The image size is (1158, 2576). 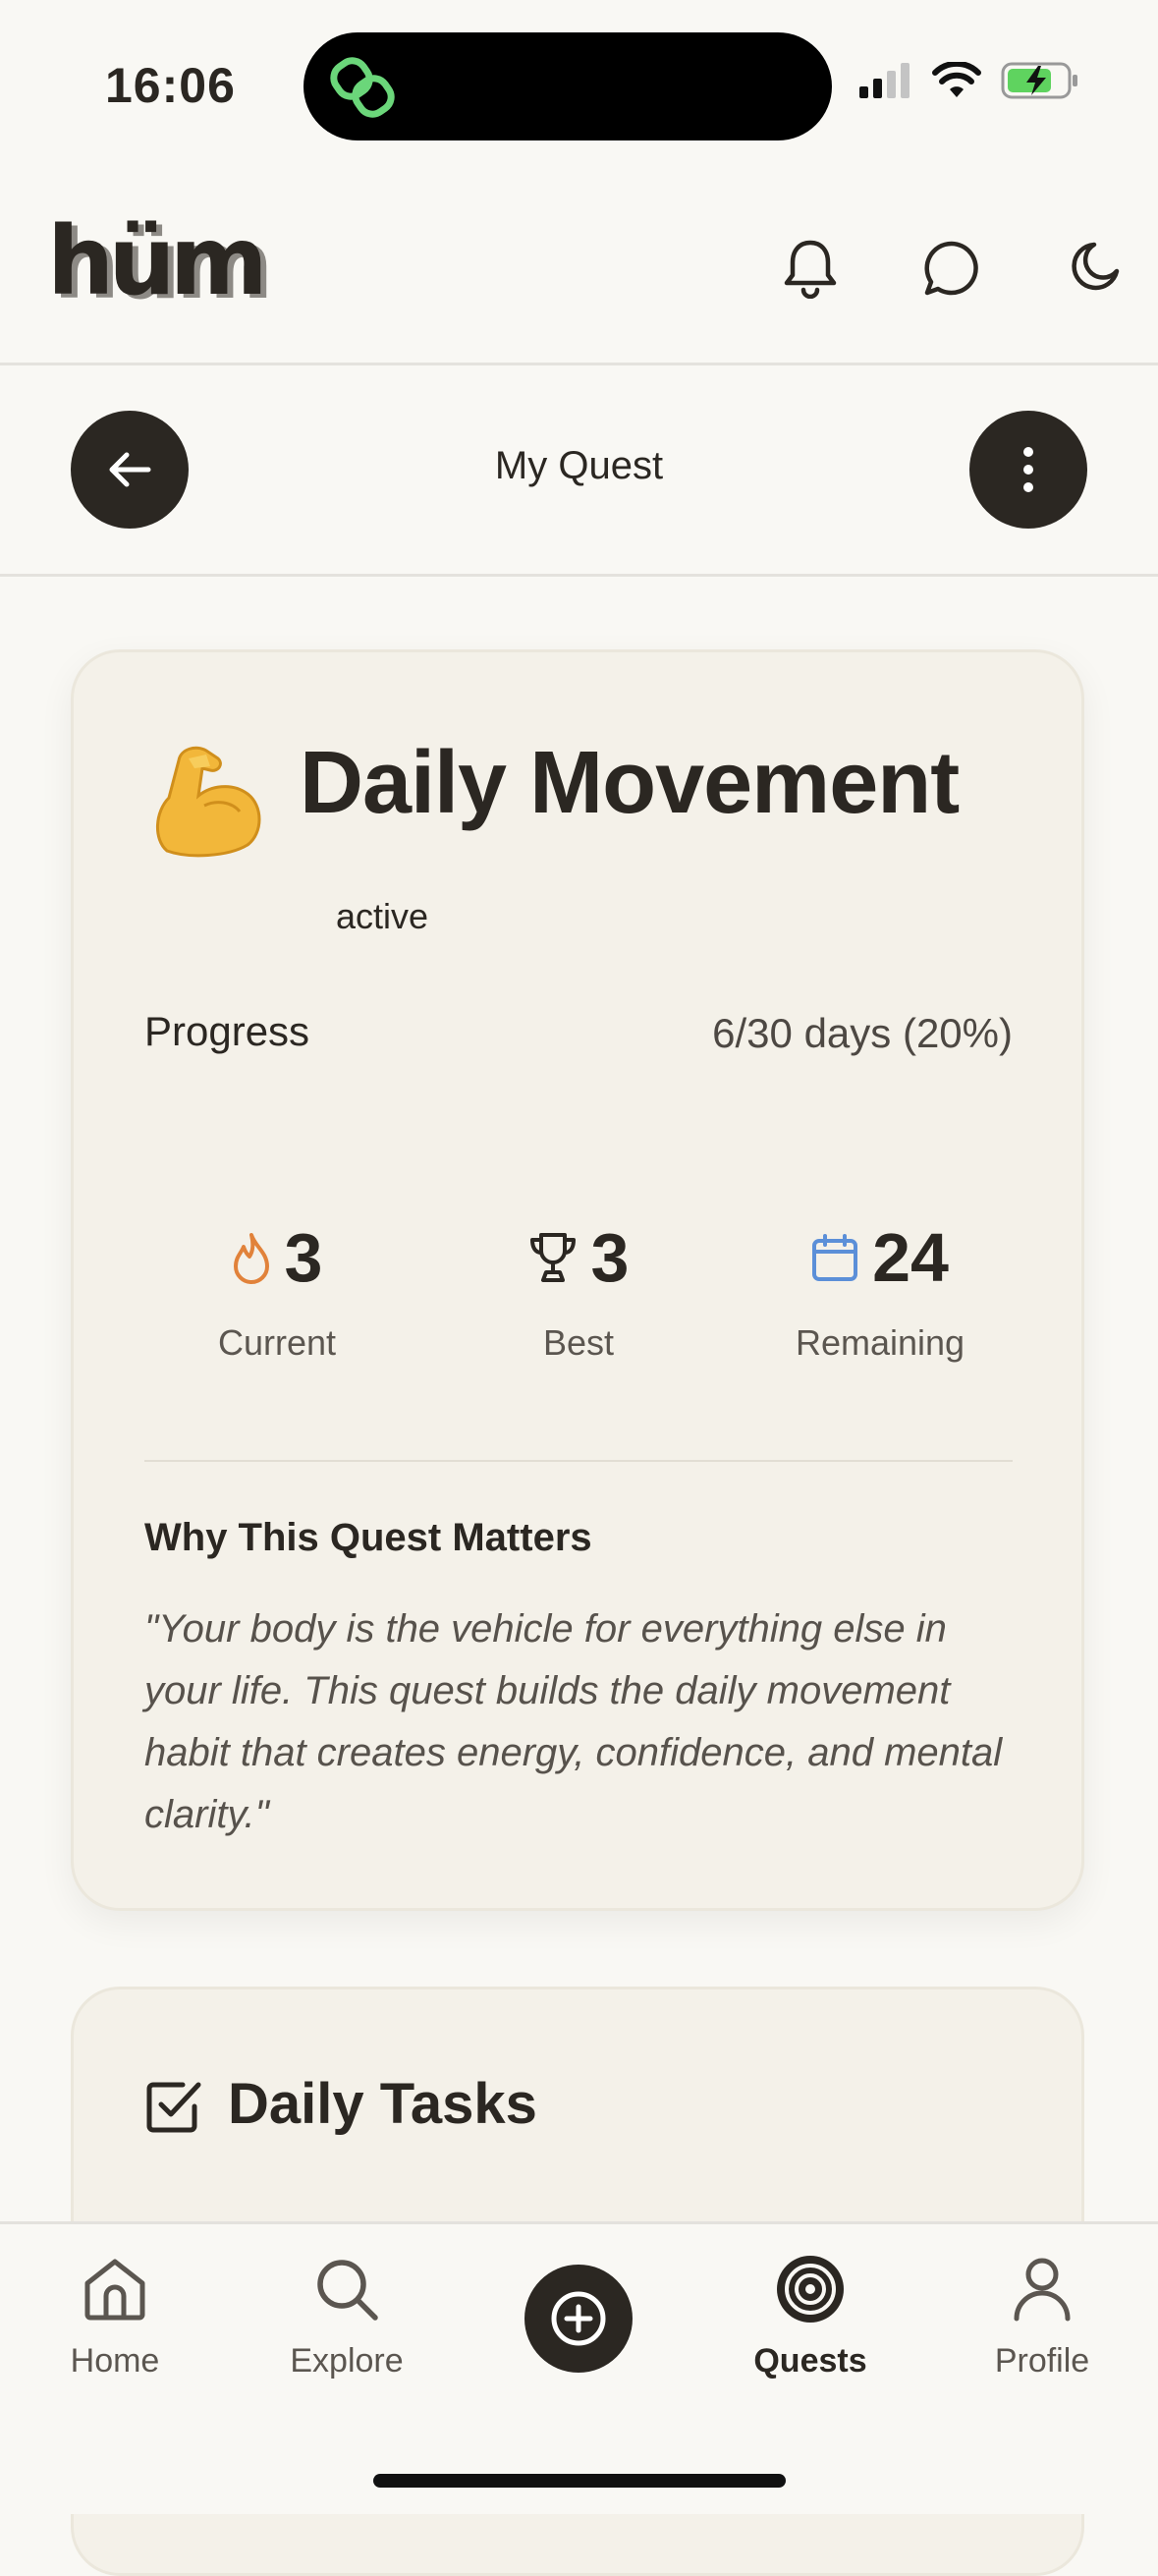 What do you see at coordinates (1039, 80) in the screenshot?
I see `battery-charging-icon` at bounding box center [1039, 80].